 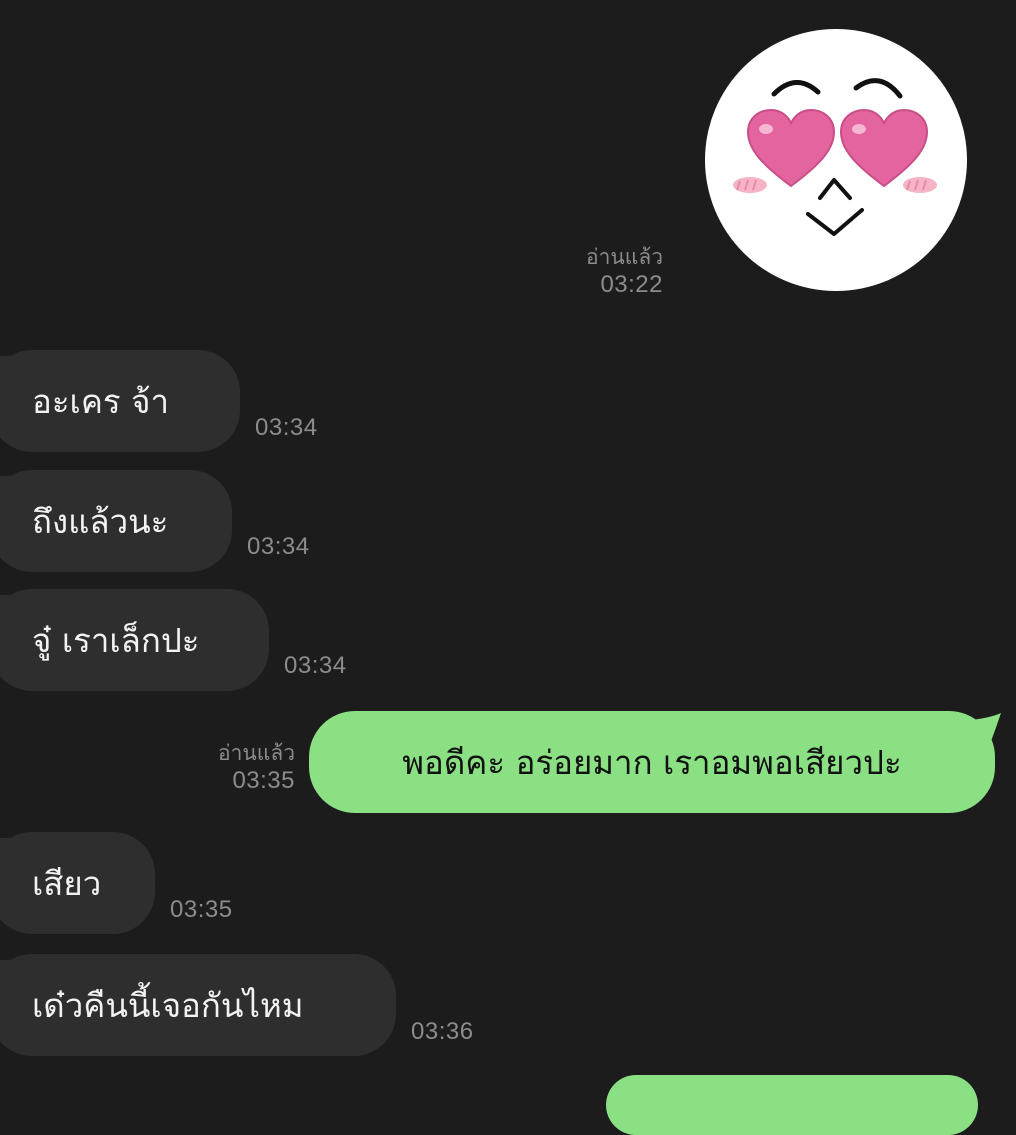 I want to click on heart-eyes-face-sticker, so click(x=836, y=160).